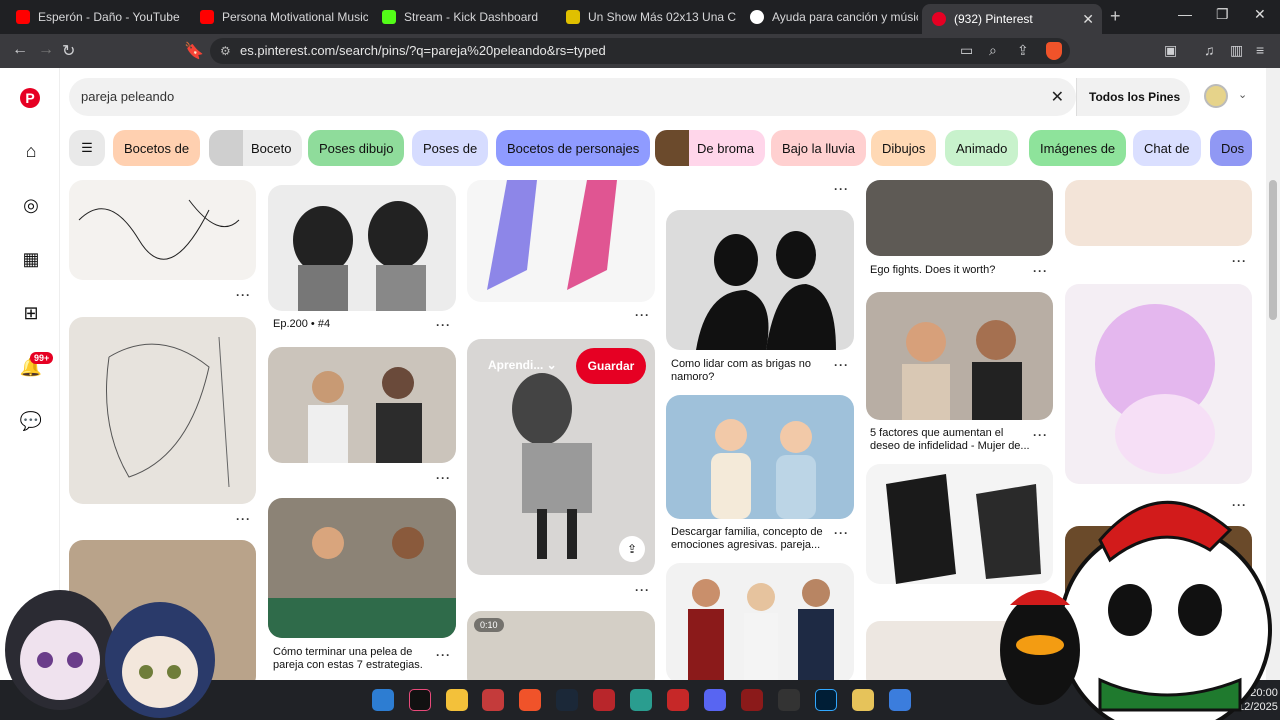  Describe the element at coordinates (194, 51) in the screenshot. I see `bookmark-icon: 🔖` at that location.